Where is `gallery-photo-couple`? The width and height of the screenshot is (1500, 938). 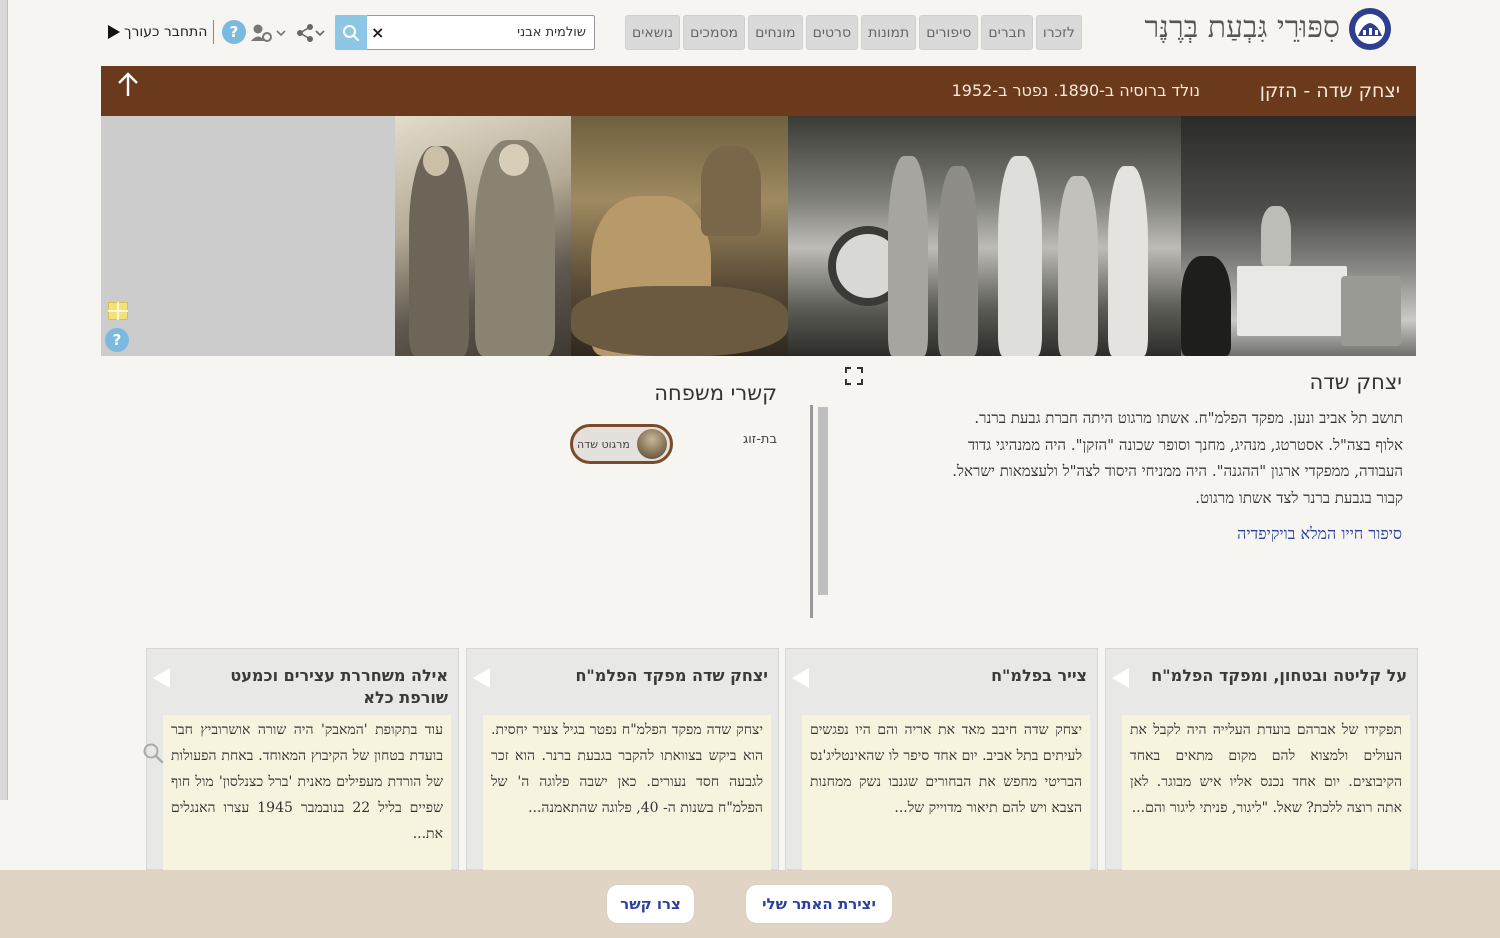
gallery-photo-couple is located at coordinates (483, 236).